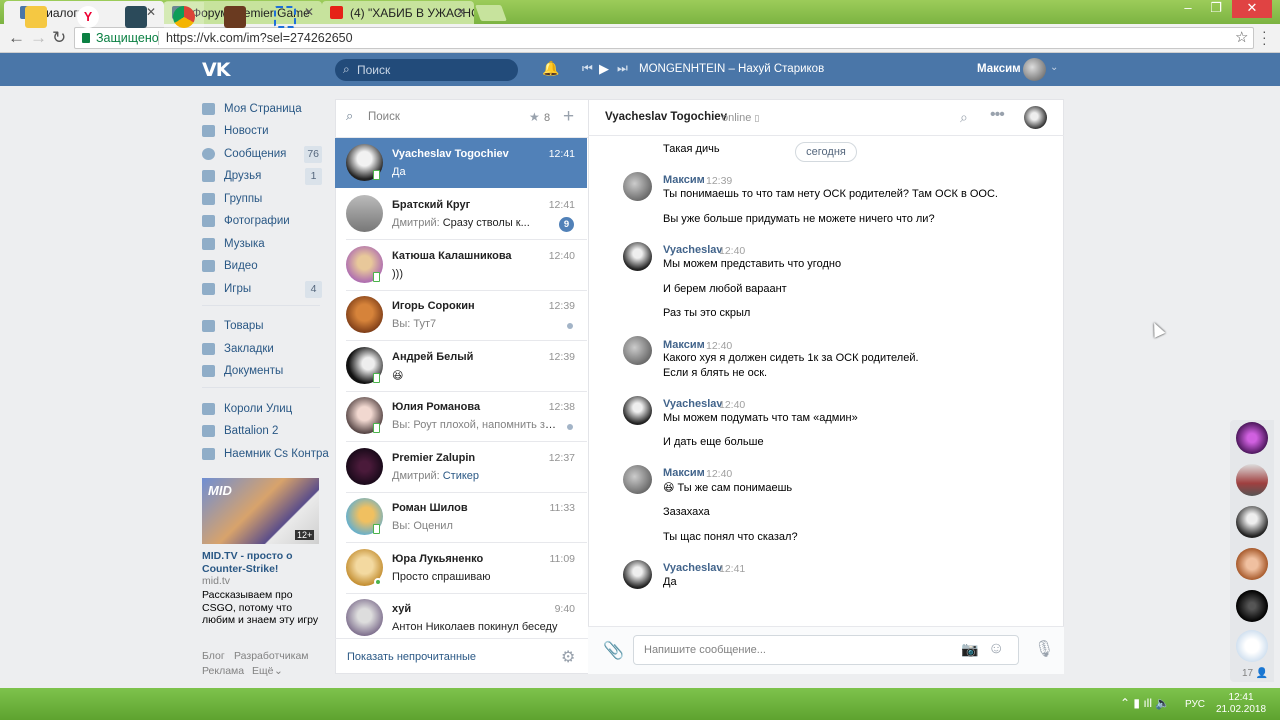 The width and height of the screenshot is (1280, 720). What do you see at coordinates (235, 17) in the screenshot?
I see `taskbar-game` at bounding box center [235, 17].